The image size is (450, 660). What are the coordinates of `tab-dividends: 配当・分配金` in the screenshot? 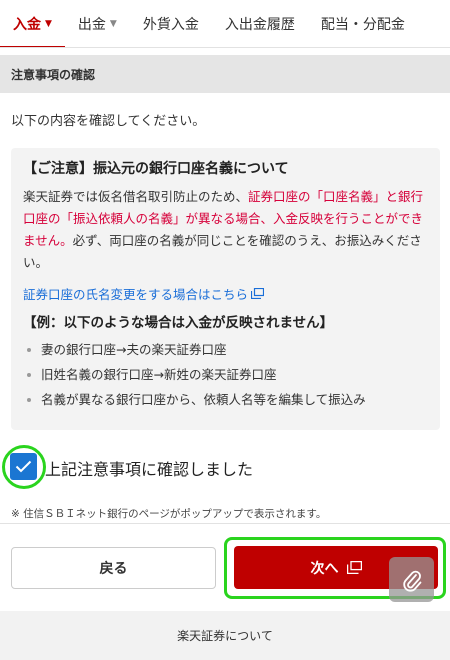 It's located at (363, 23).